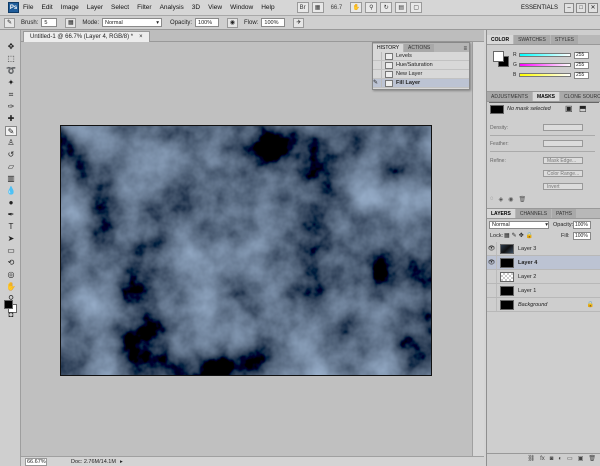  I want to click on 3d-rotate-tool-icon: ⟲, so click(11, 263).